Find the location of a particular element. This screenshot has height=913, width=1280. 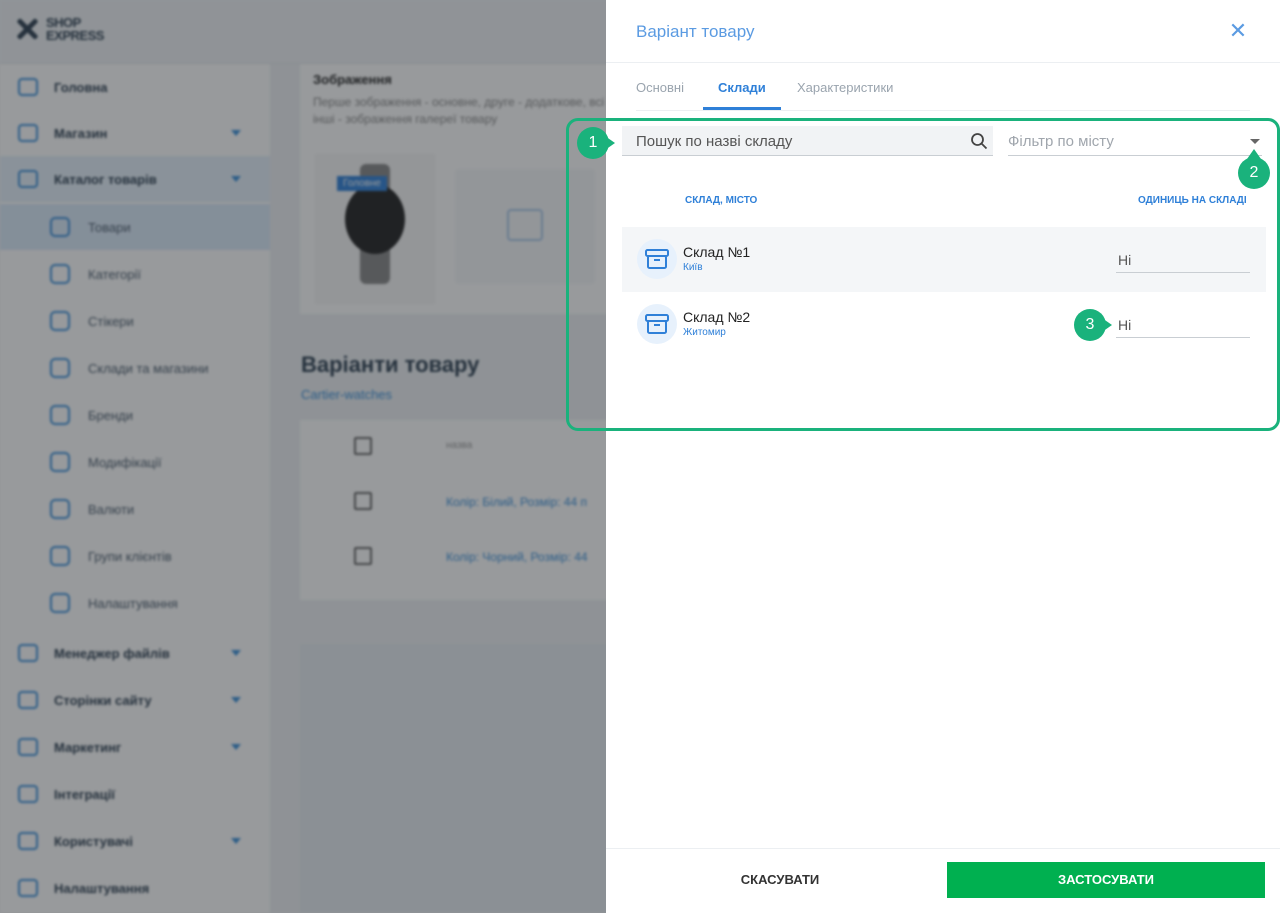

active-tab-indicator is located at coordinates (742, 108).